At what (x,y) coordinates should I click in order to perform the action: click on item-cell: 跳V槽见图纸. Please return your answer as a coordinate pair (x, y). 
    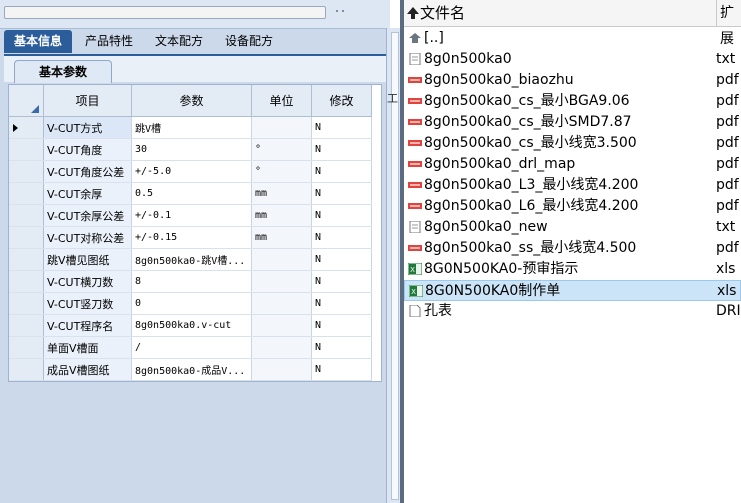
    Looking at the image, I should click on (87, 259).